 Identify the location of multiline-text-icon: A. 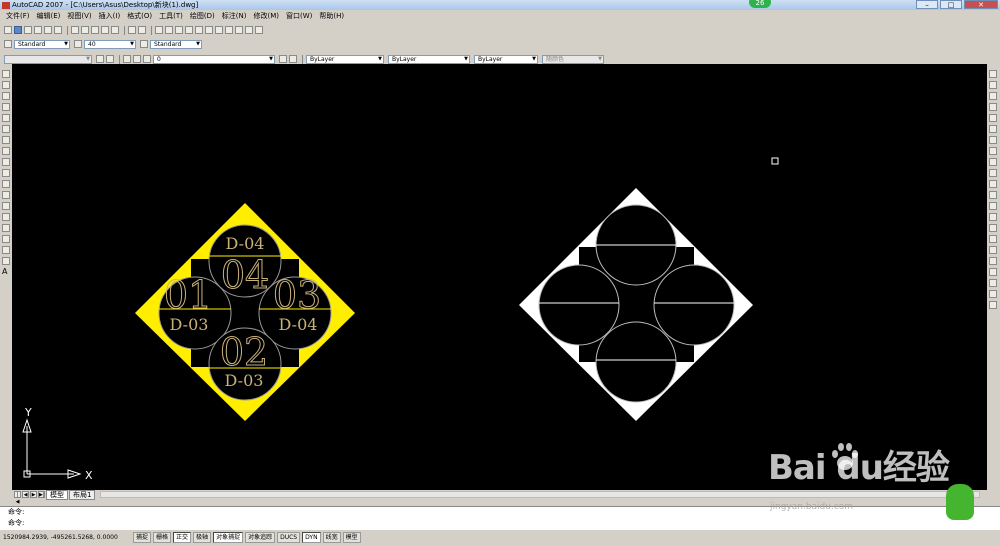
(6, 272).